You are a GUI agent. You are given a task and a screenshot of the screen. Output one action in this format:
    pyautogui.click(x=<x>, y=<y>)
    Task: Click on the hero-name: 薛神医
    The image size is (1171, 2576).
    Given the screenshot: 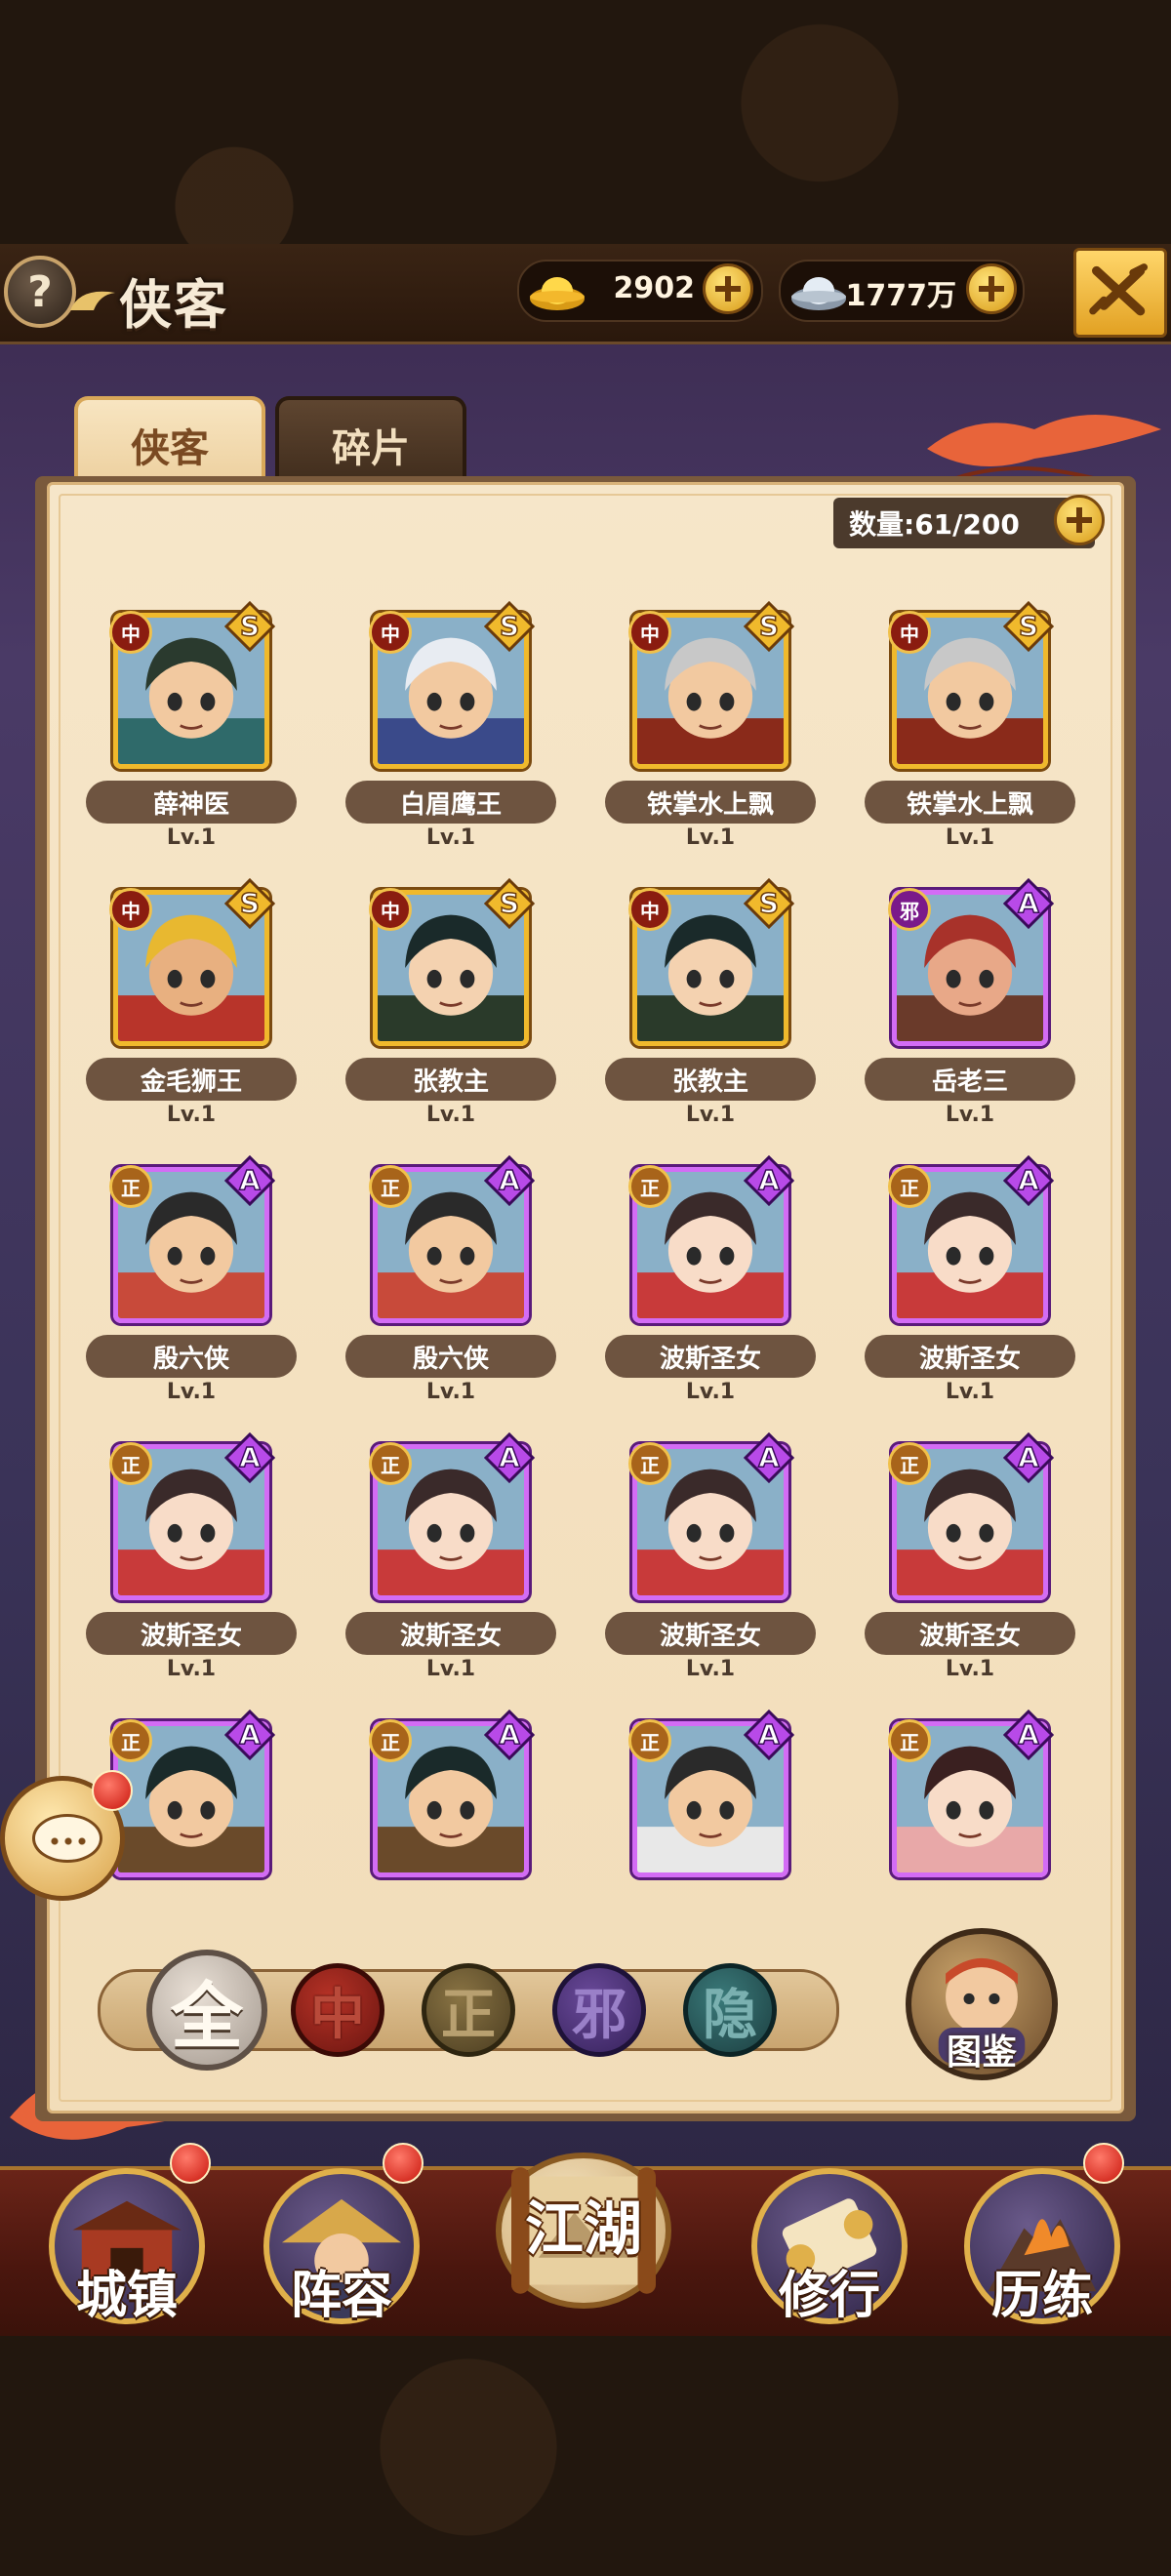 What is the action you would take?
    pyautogui.click(x=191, y=802)
    